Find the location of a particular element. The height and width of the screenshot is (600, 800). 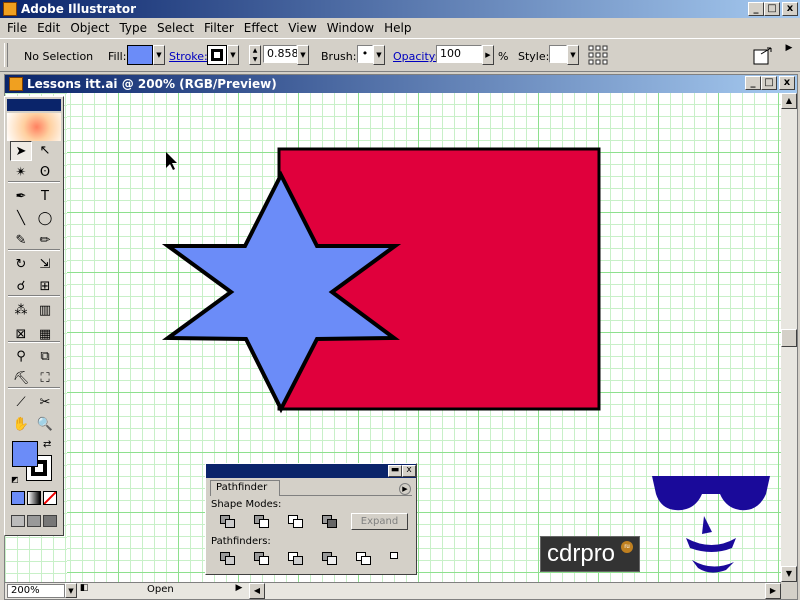

stroke-dropdown-arrow: ▼ is located at coordinates (233, 55).